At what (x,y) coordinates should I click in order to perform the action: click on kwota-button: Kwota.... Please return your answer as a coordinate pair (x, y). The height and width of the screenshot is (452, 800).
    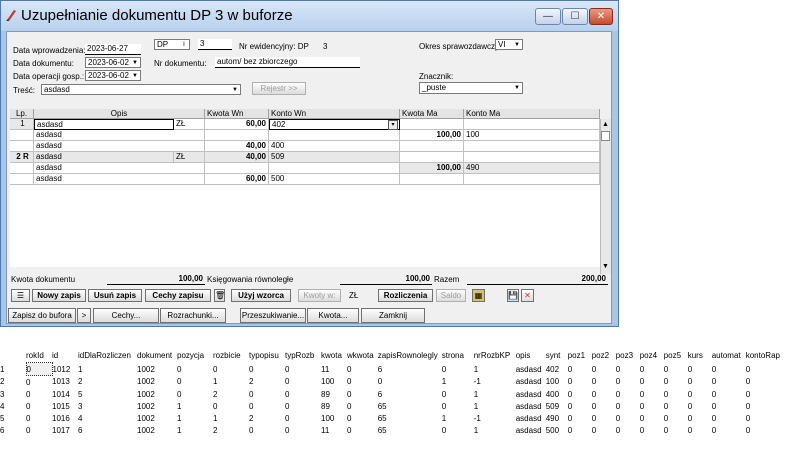
    Looking at the image, I should click on (333, 315).